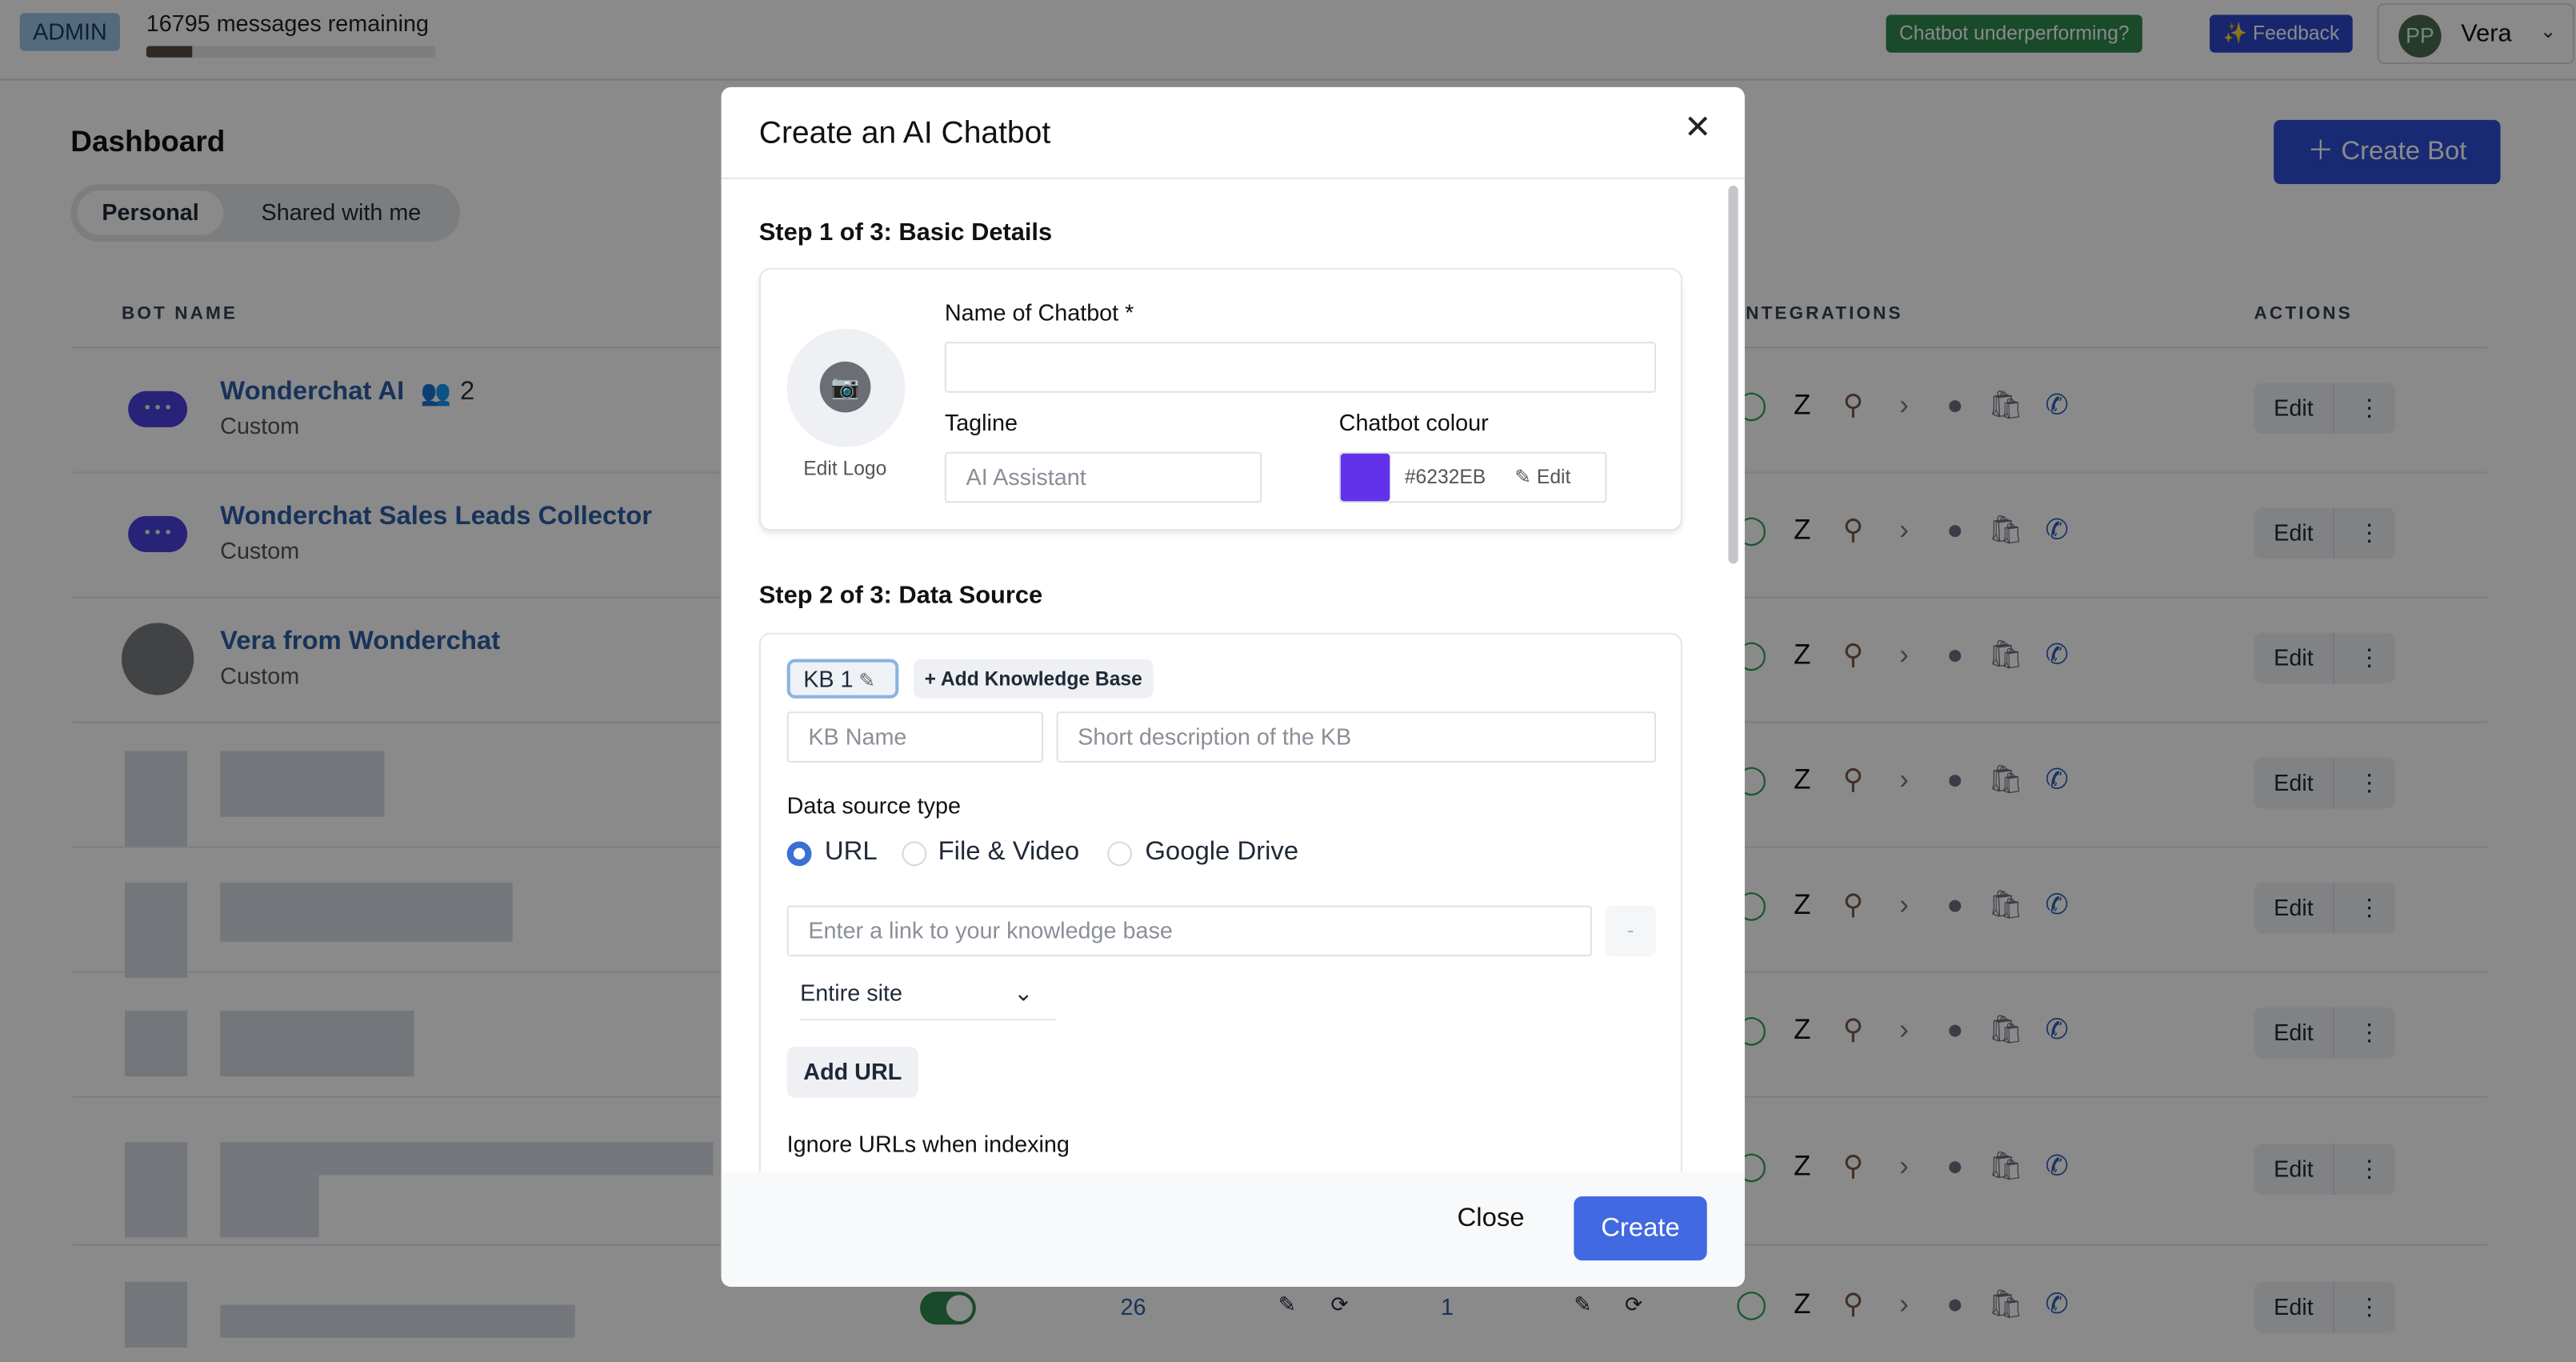 The image size is (2576, 1362). Describe the element at coordinates (1221, 852) in the screenshot. I see `radio-google-drive-label: Google Drive` at that location.